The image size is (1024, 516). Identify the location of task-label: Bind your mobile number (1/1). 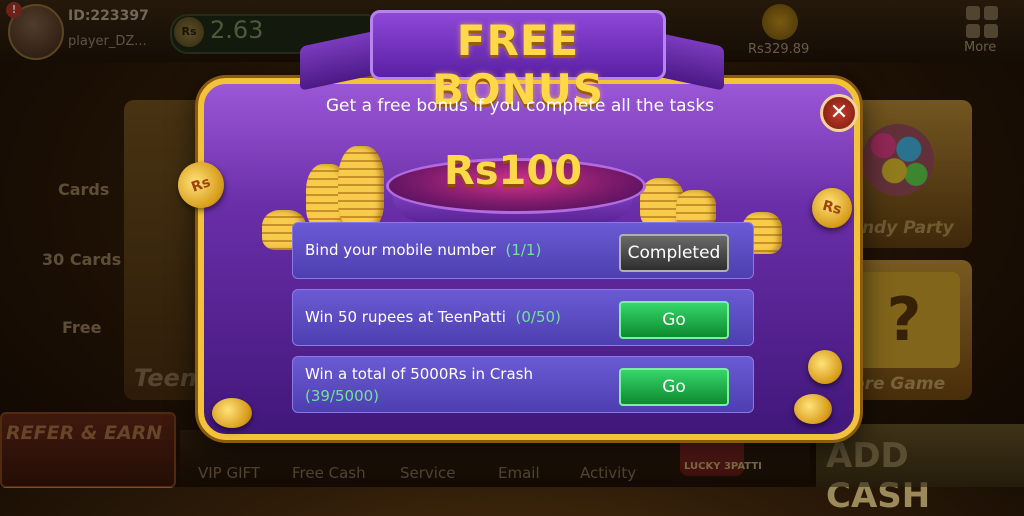
(455, 250).